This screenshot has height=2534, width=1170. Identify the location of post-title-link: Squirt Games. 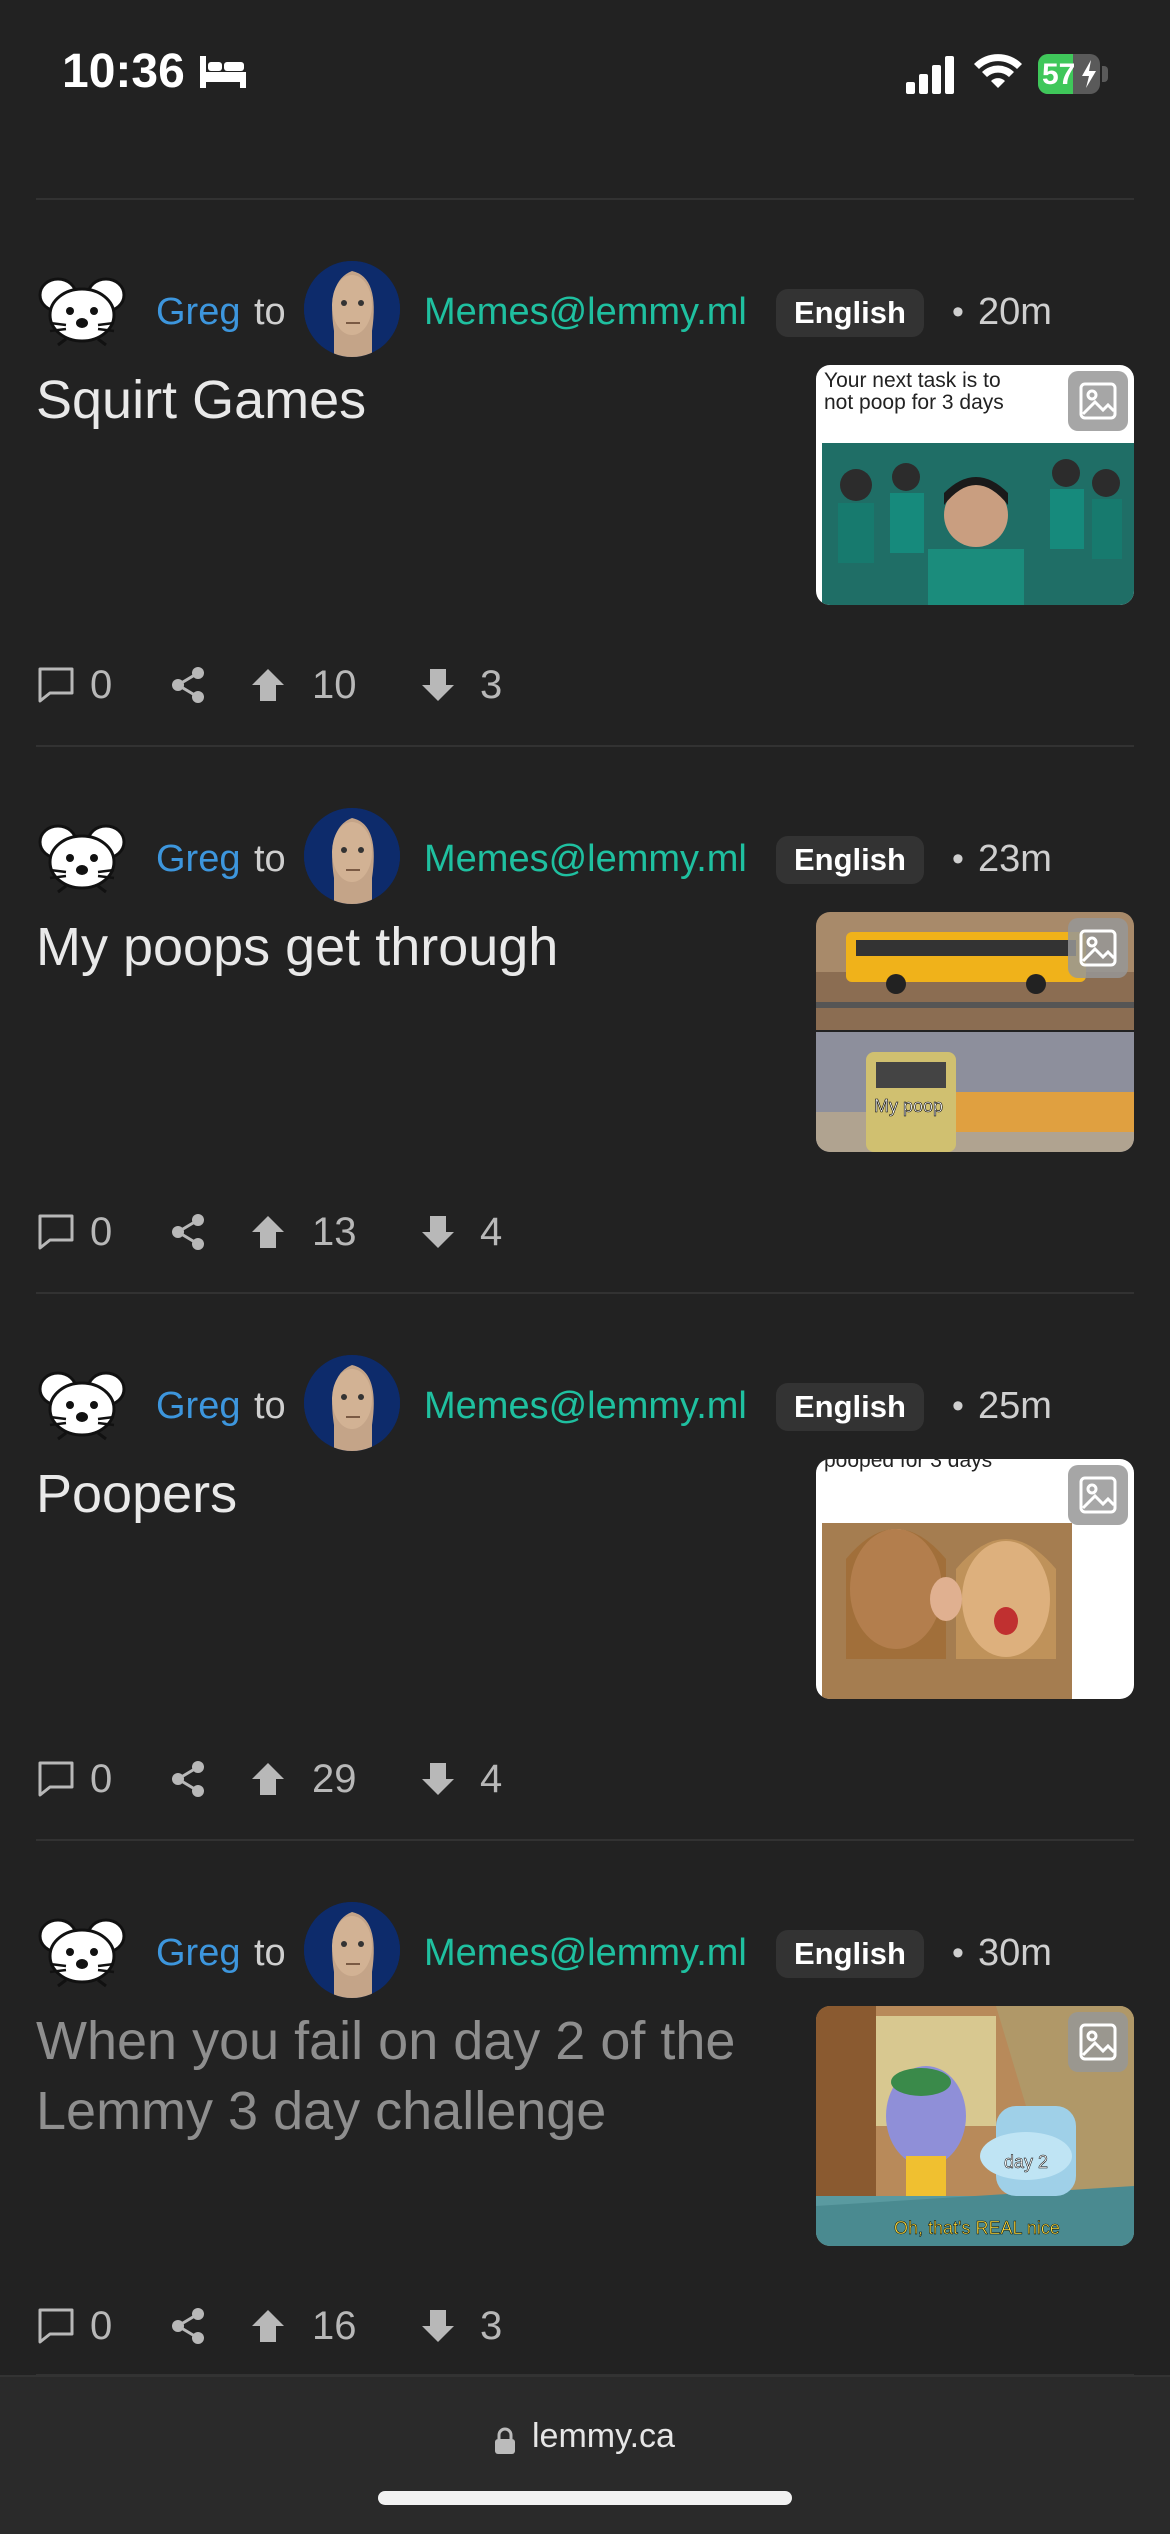
(406, 400).